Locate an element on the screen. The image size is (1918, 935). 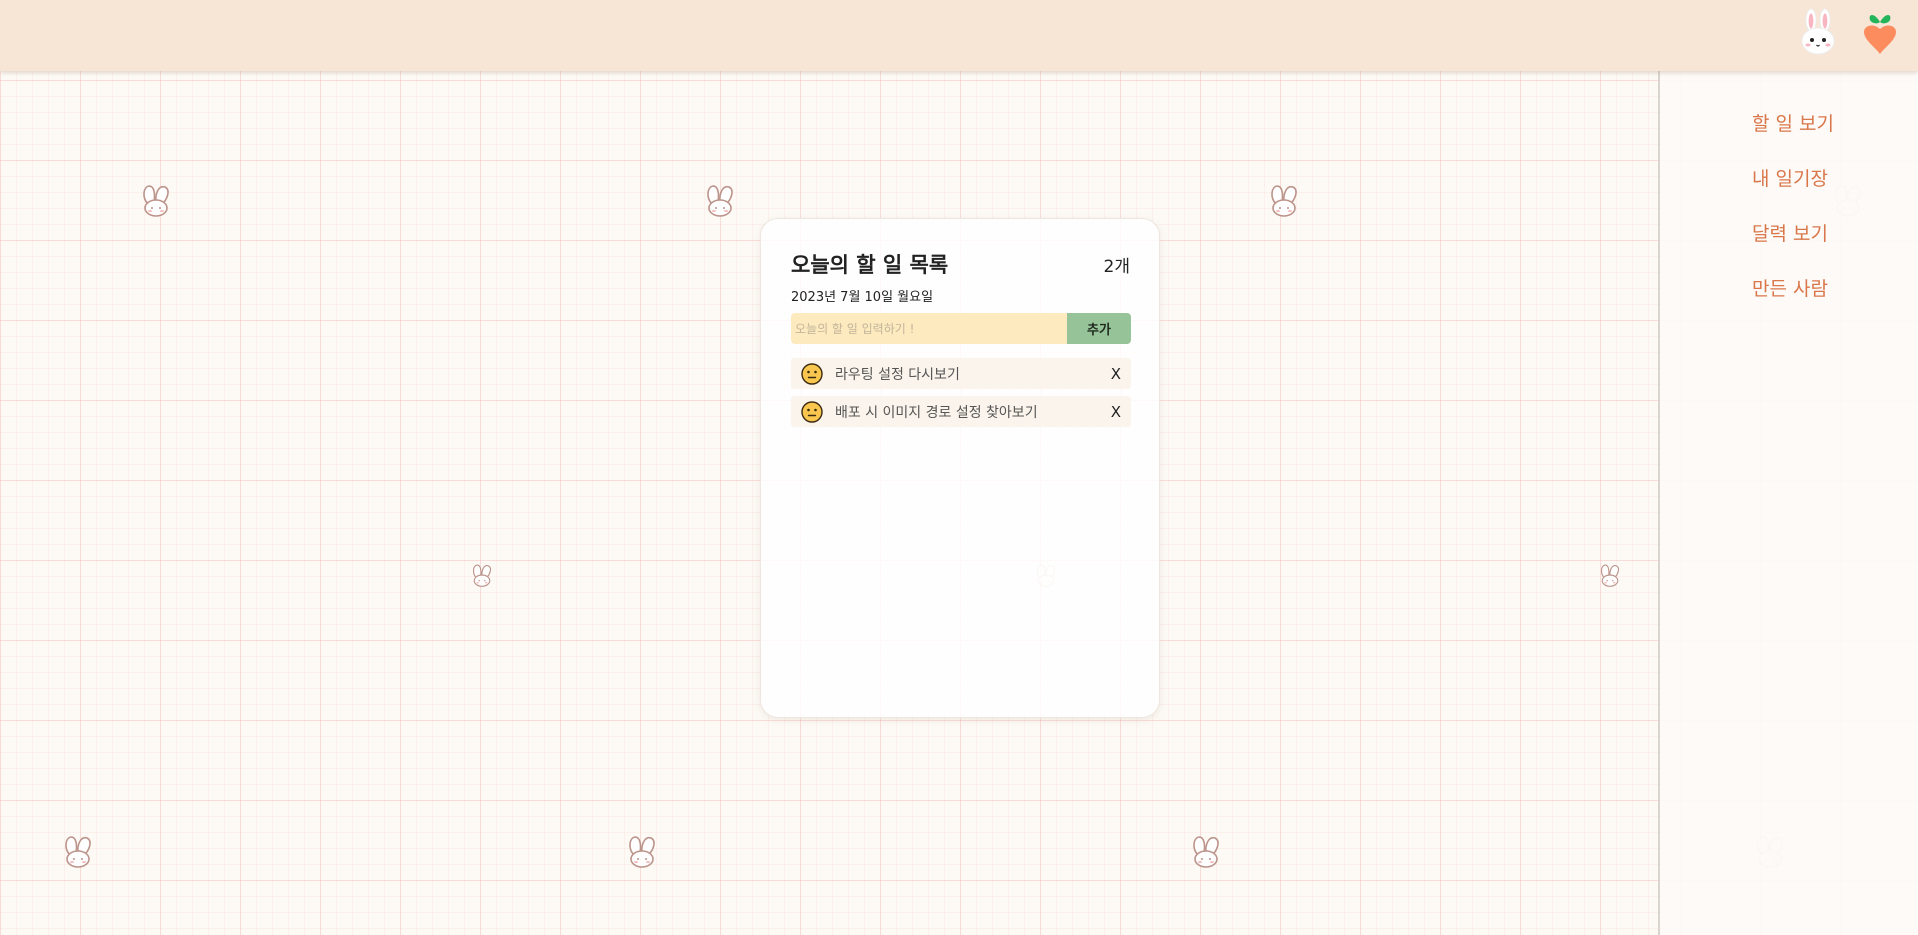
todo-count: 2개 is located at coordinates (1116, 267).